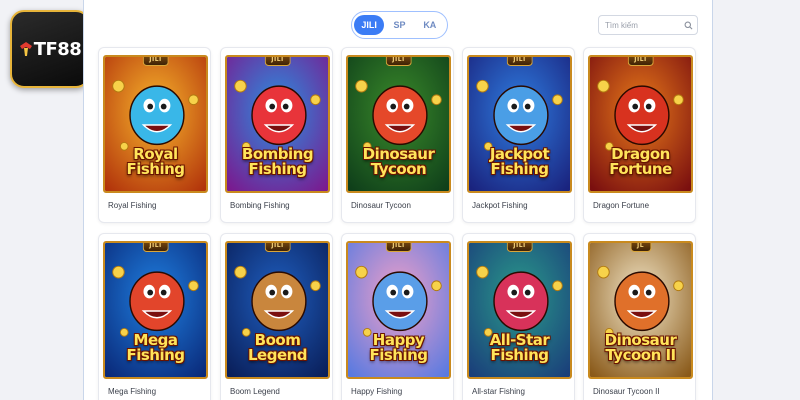 This screenshot has width=800, height=400. I want to click on game-card: JILI Bombing Fishing Bombing Fishing, so click(276, 135).